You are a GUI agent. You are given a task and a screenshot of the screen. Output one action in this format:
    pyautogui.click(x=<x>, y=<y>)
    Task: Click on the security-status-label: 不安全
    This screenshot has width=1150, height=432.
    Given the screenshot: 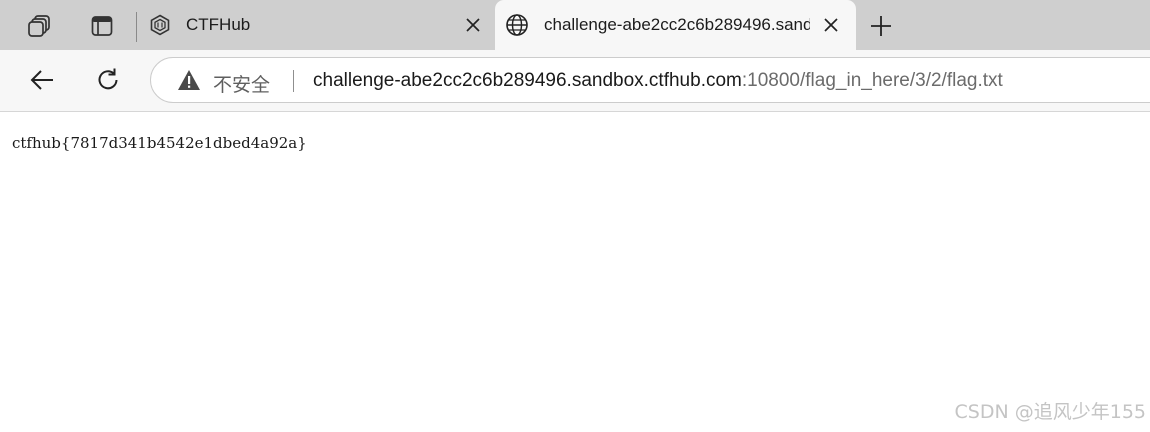 What is the action you would take?
    pyautogui.click(x=241, y=83)
    